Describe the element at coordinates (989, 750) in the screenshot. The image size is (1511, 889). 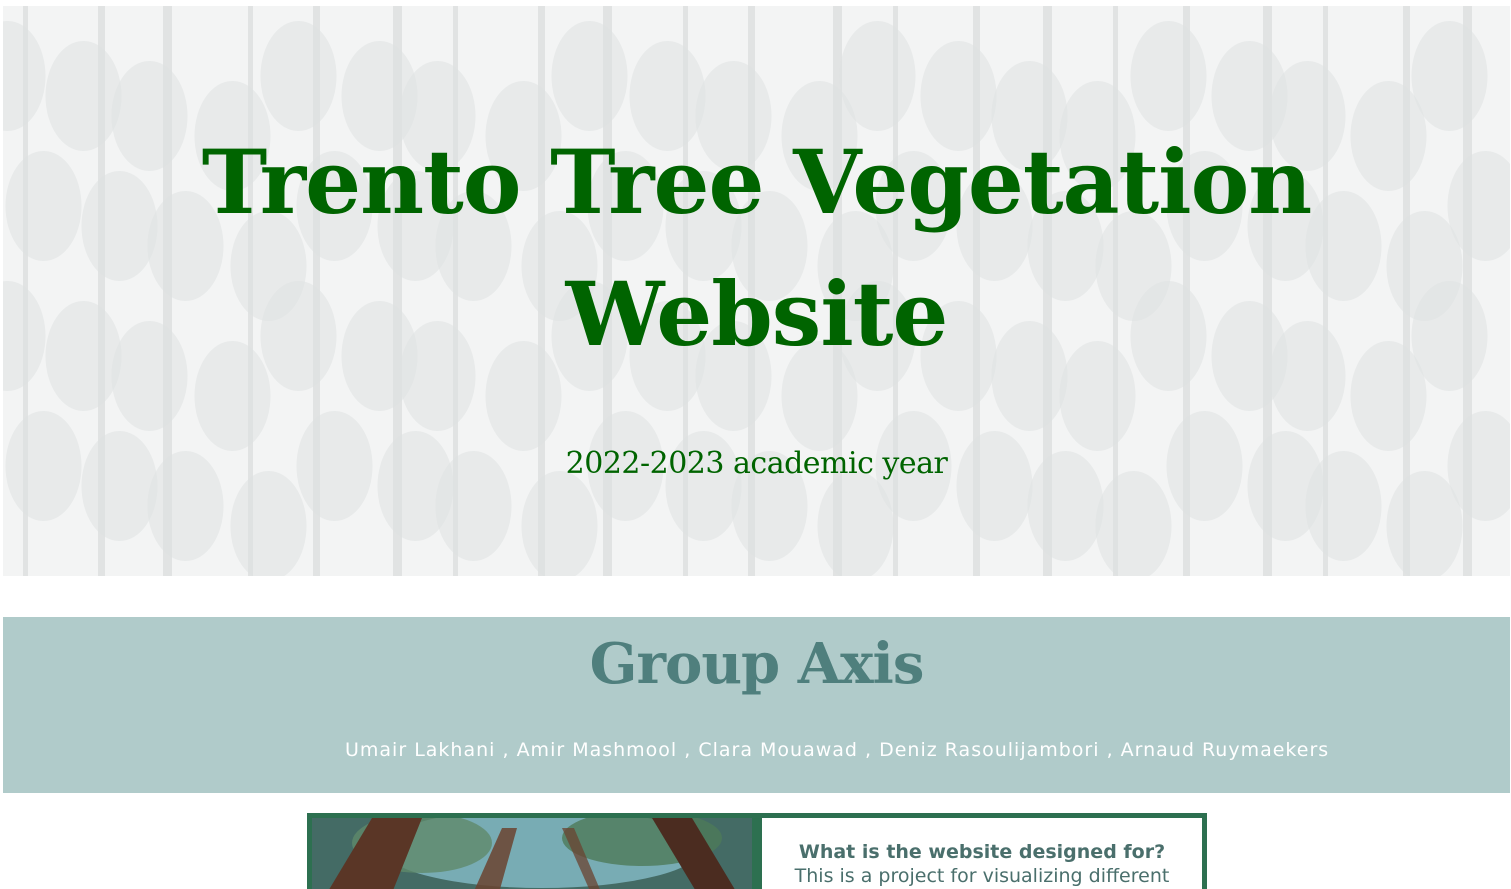
I see `member-name: Deniz Rasoulijambori` at that location.